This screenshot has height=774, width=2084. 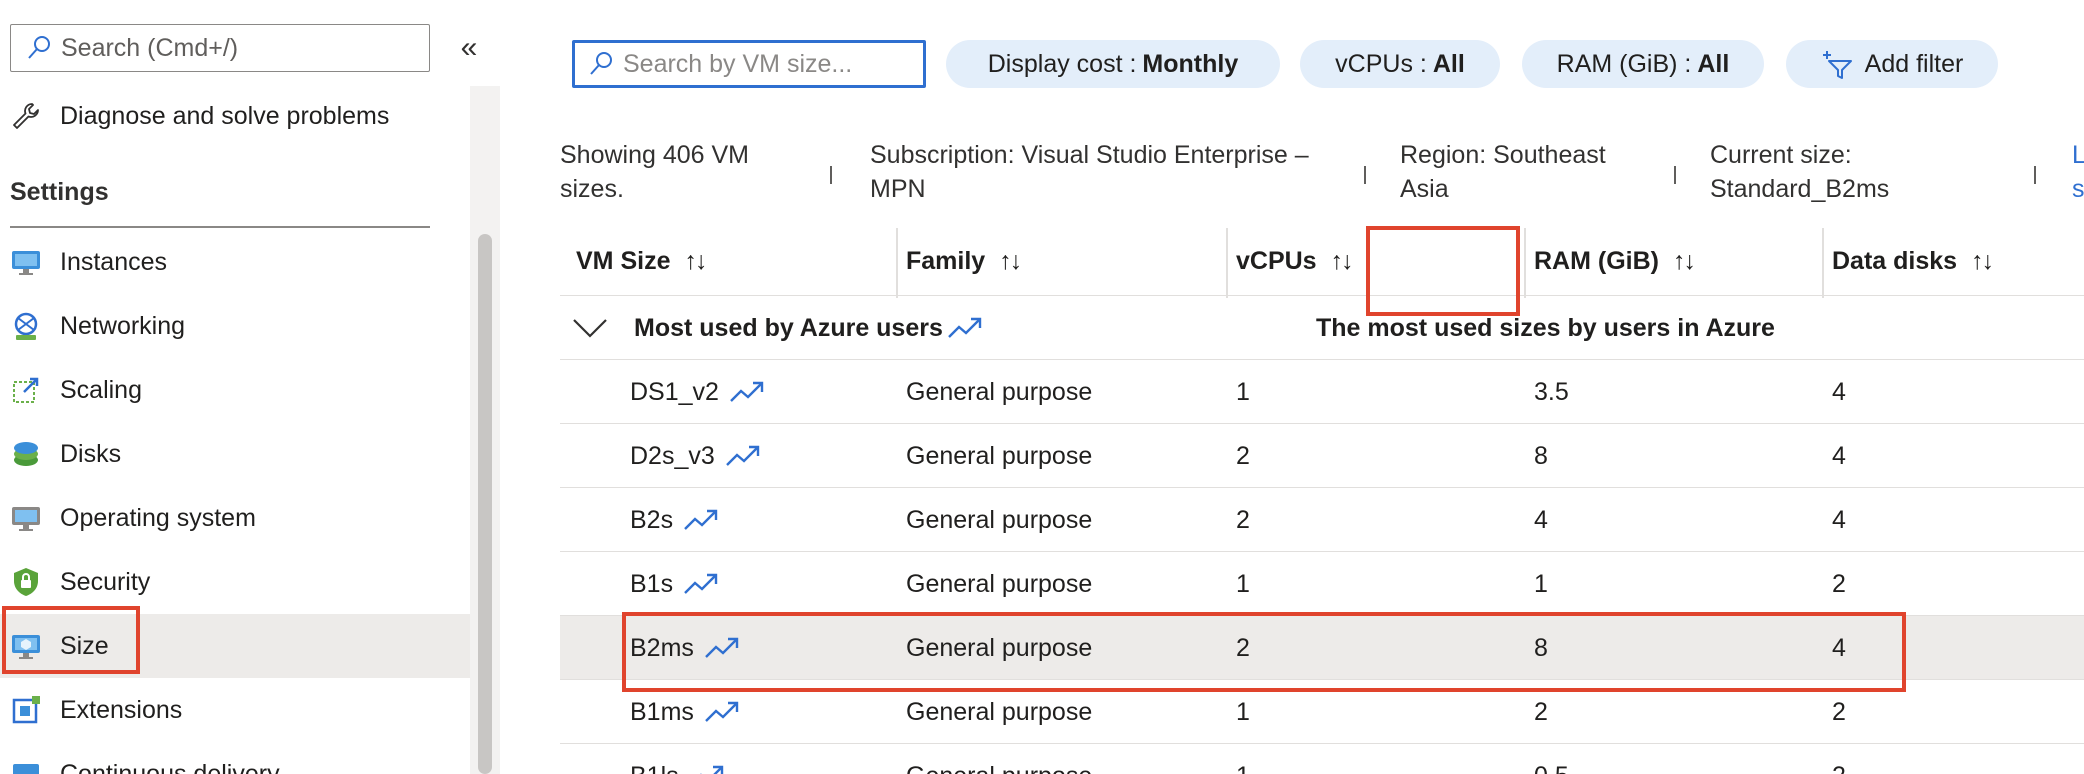 What do you see at coordinates (652, 519) in the screenshot?
I see `vm-size-cell-text: B2s` at bounding box center [652, 519].